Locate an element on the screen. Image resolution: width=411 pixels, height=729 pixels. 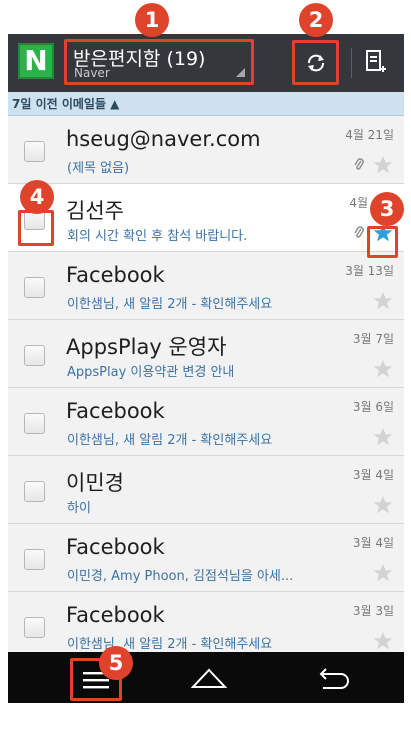
email-row: hseug@naver.com (제목 없음) 4월 21일 is located at coordinates (206, 150).